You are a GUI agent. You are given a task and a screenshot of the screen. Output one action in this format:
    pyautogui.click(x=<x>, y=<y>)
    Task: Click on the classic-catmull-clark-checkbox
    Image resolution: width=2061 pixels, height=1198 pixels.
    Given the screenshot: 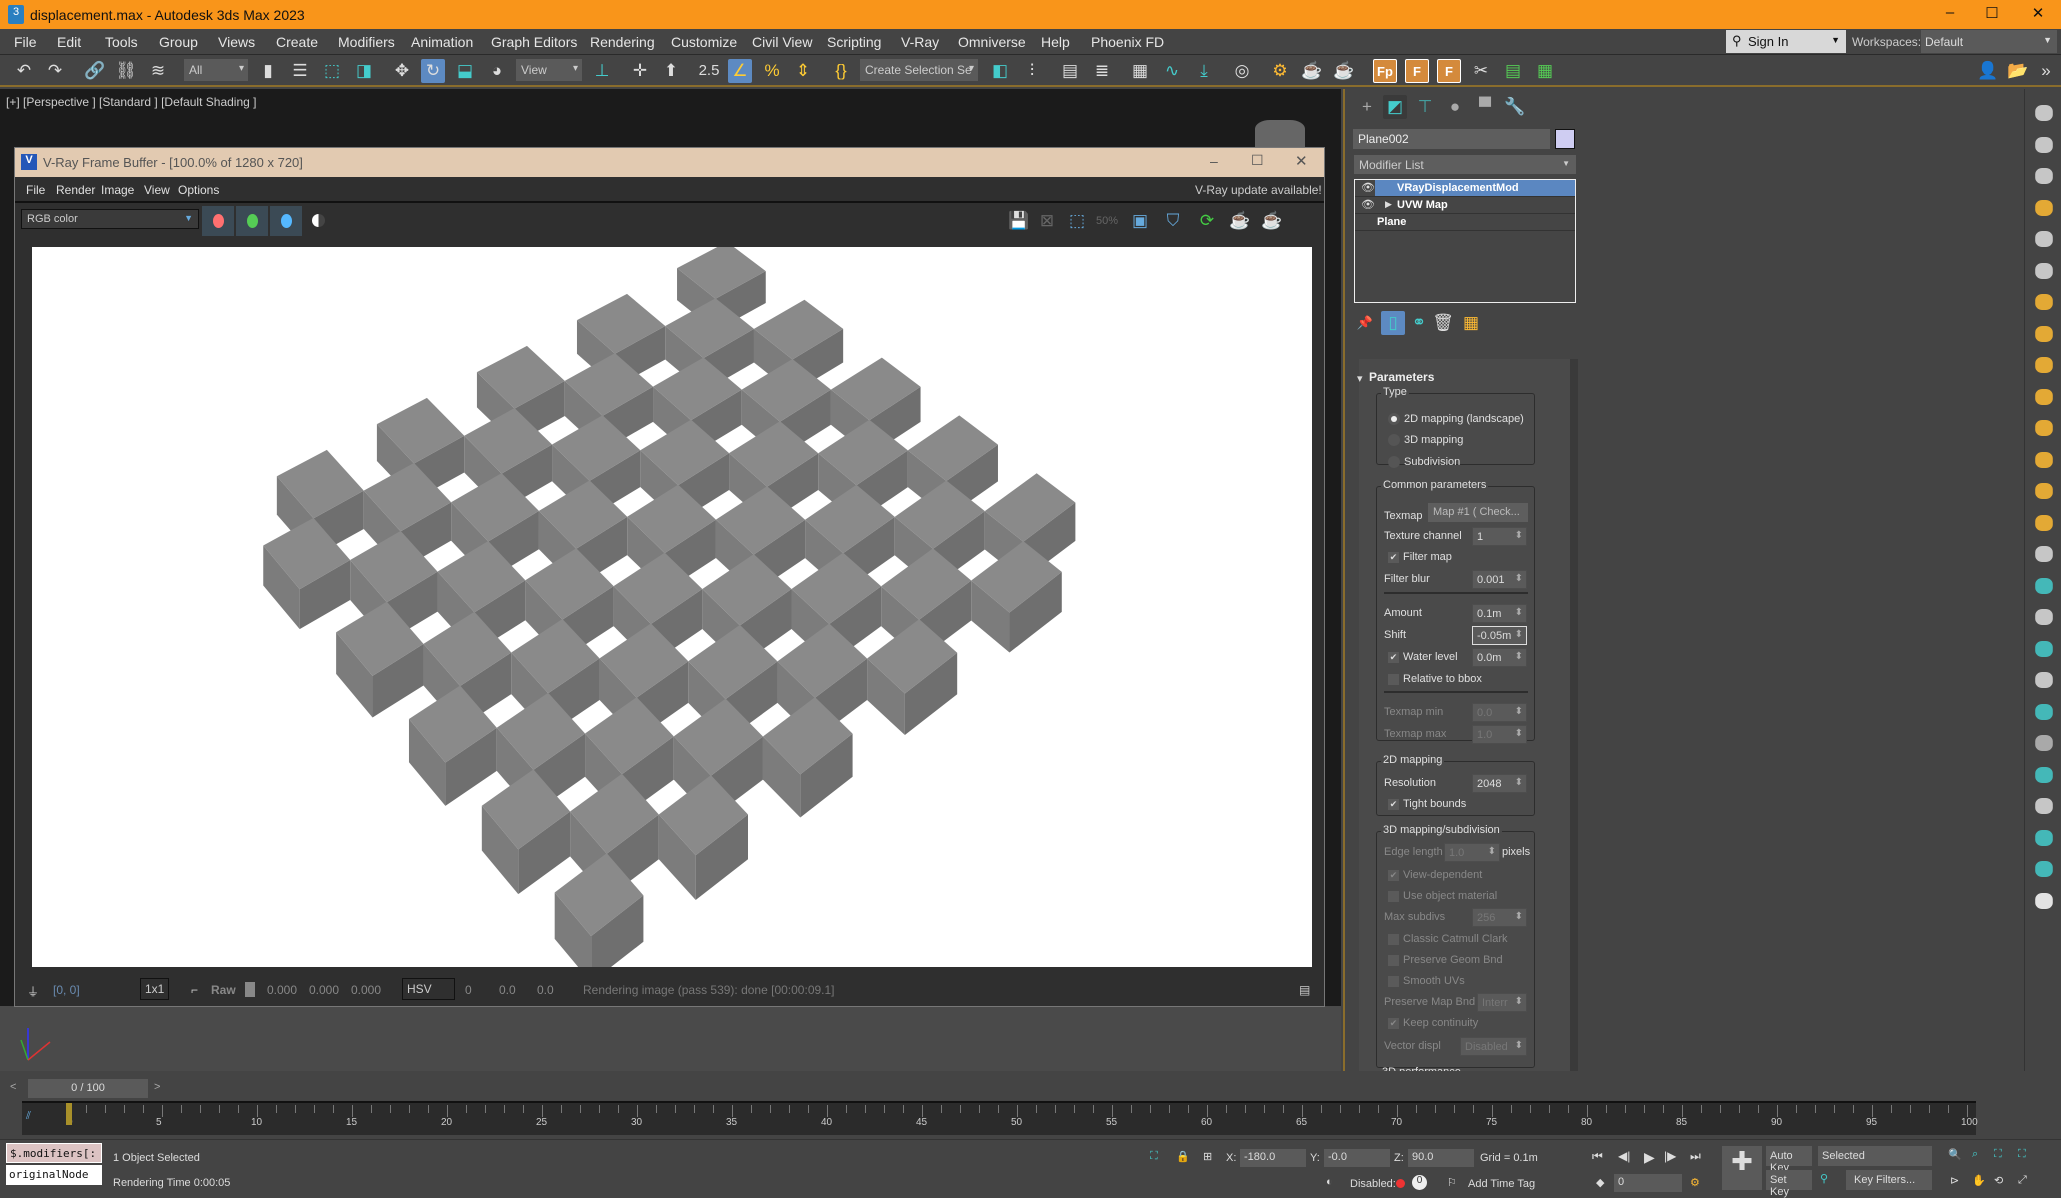 What is the action you would take?
    pyautogui.click(x=1393, y=939)
    